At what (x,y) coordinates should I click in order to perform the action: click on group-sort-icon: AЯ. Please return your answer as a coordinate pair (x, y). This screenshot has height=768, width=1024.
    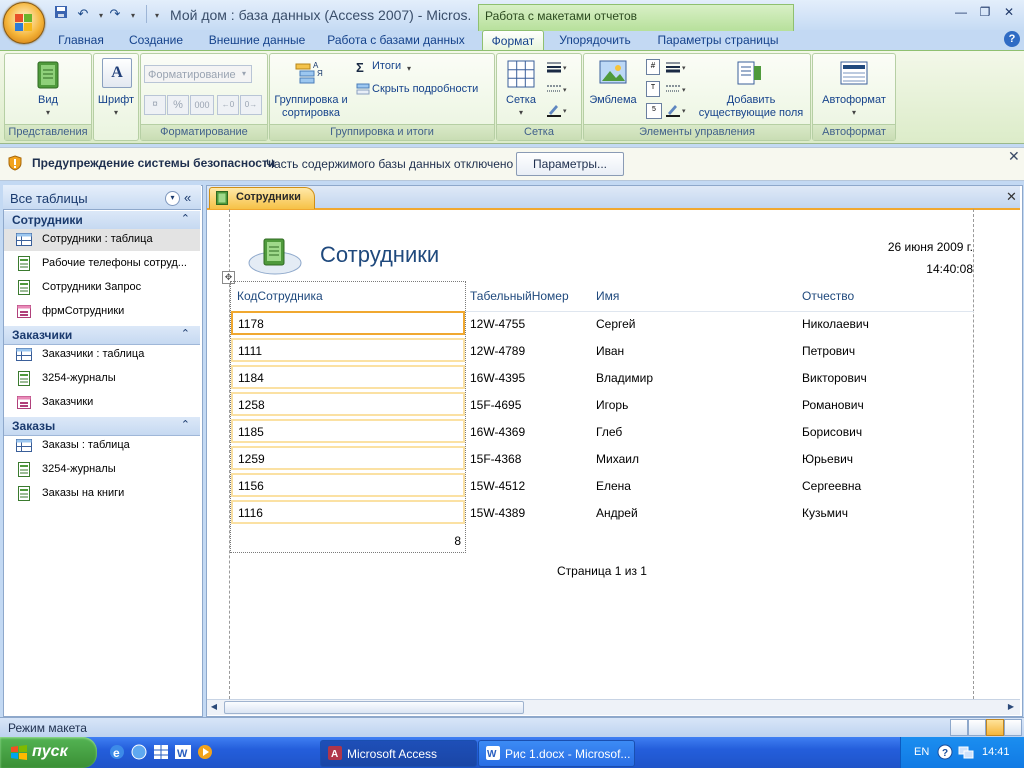
    Looking at the image, I should click on (309, 73).